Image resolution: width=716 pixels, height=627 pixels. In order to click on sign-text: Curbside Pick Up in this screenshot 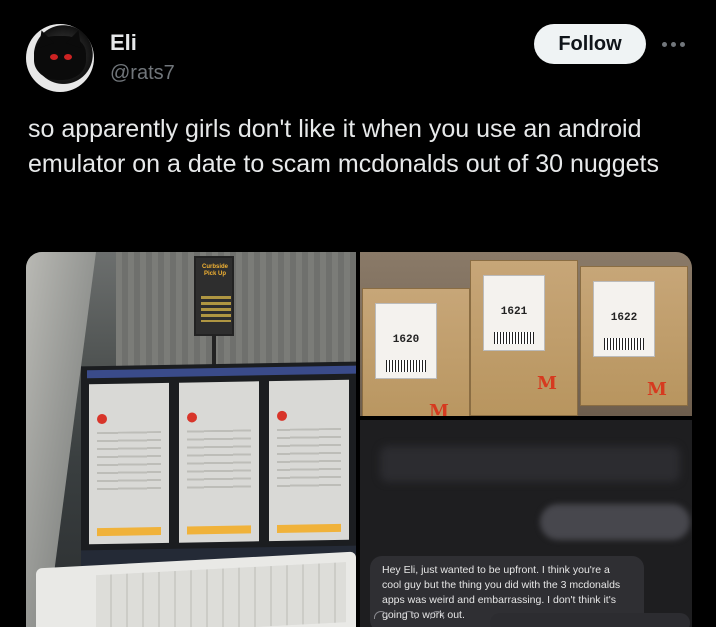, I will do `click(214, 270)`.